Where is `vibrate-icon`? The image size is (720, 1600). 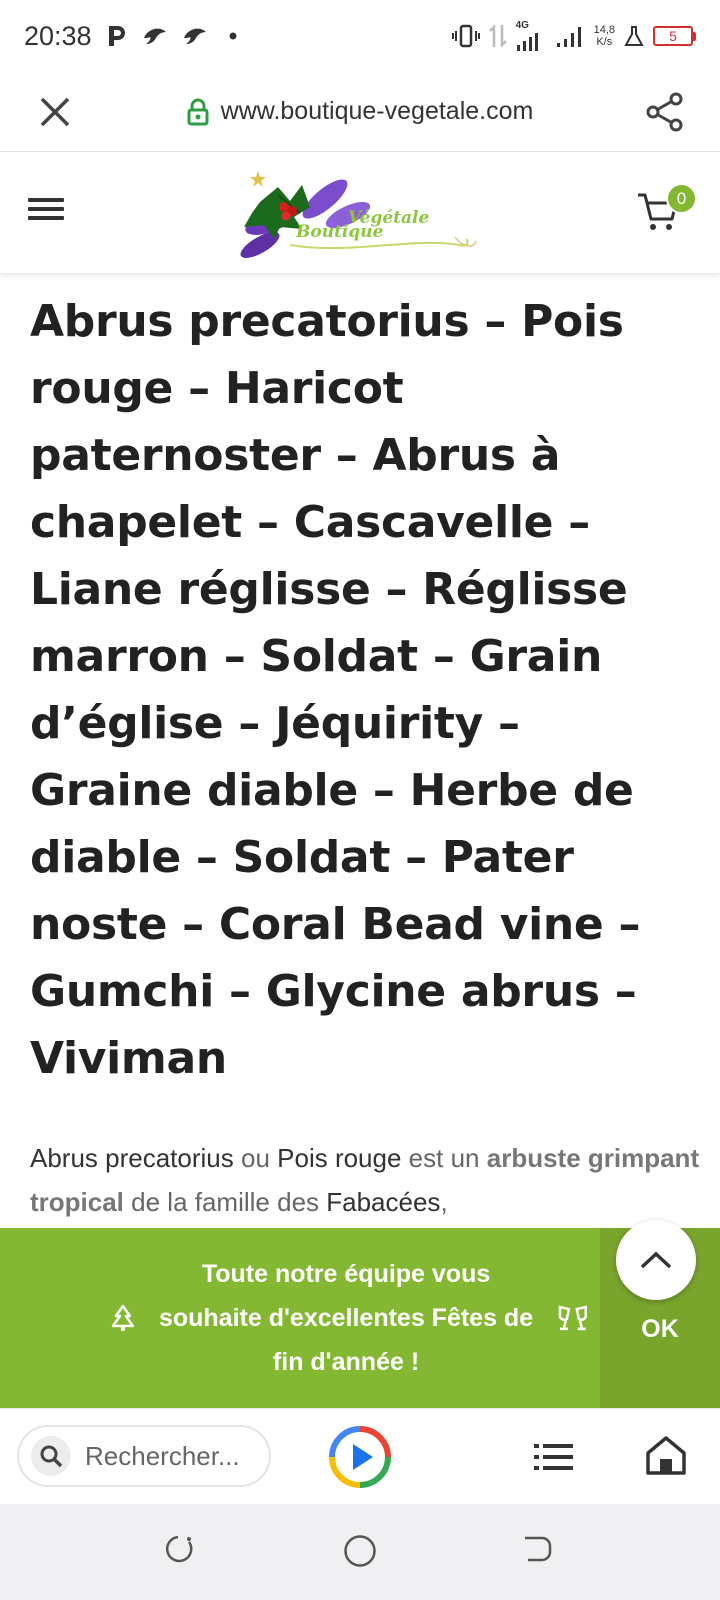 vibrate-icon is located at coordinates (465, 36).